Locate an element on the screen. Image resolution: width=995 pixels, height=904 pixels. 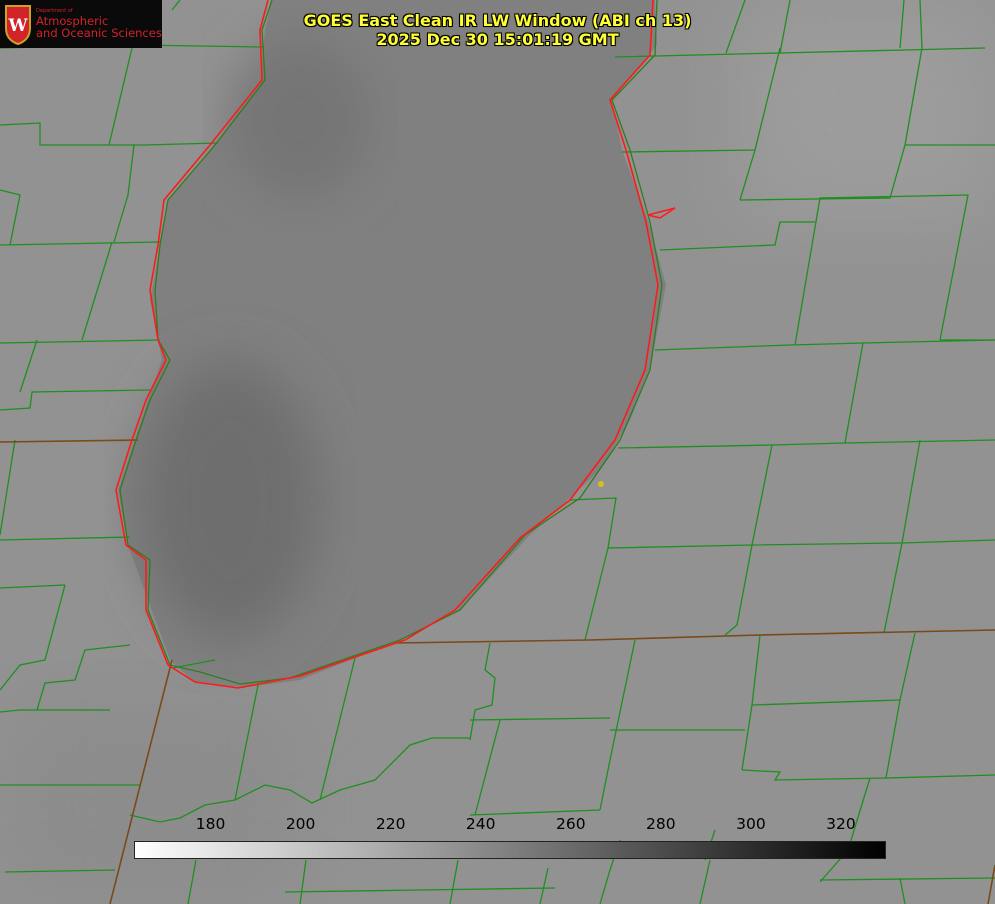
map-timestamp: 2025 Dec 30 15:01:19 GMT is located at coordinates (497, 39).